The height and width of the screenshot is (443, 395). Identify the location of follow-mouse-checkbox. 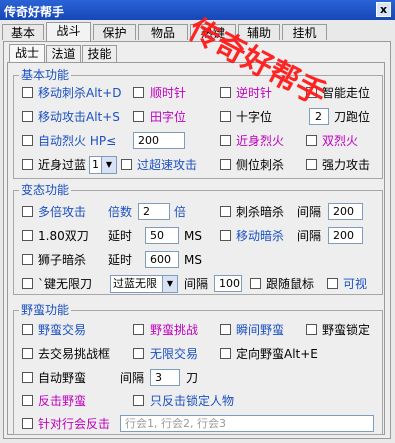
(255, 283).